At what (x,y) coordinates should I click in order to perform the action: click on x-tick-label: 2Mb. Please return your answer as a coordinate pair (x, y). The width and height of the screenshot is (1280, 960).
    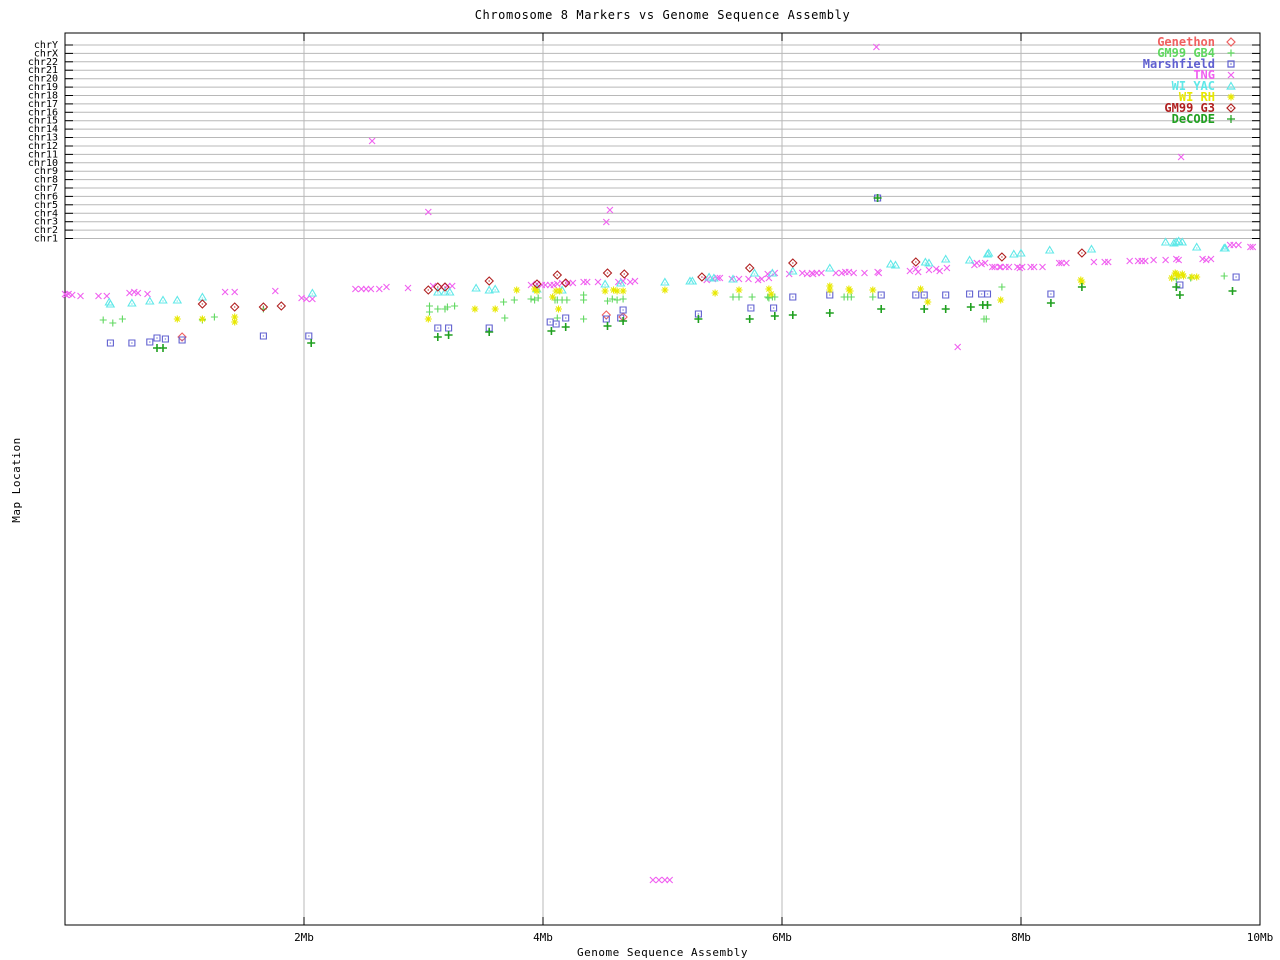
    Looking at the image, I should click on (304, 937).